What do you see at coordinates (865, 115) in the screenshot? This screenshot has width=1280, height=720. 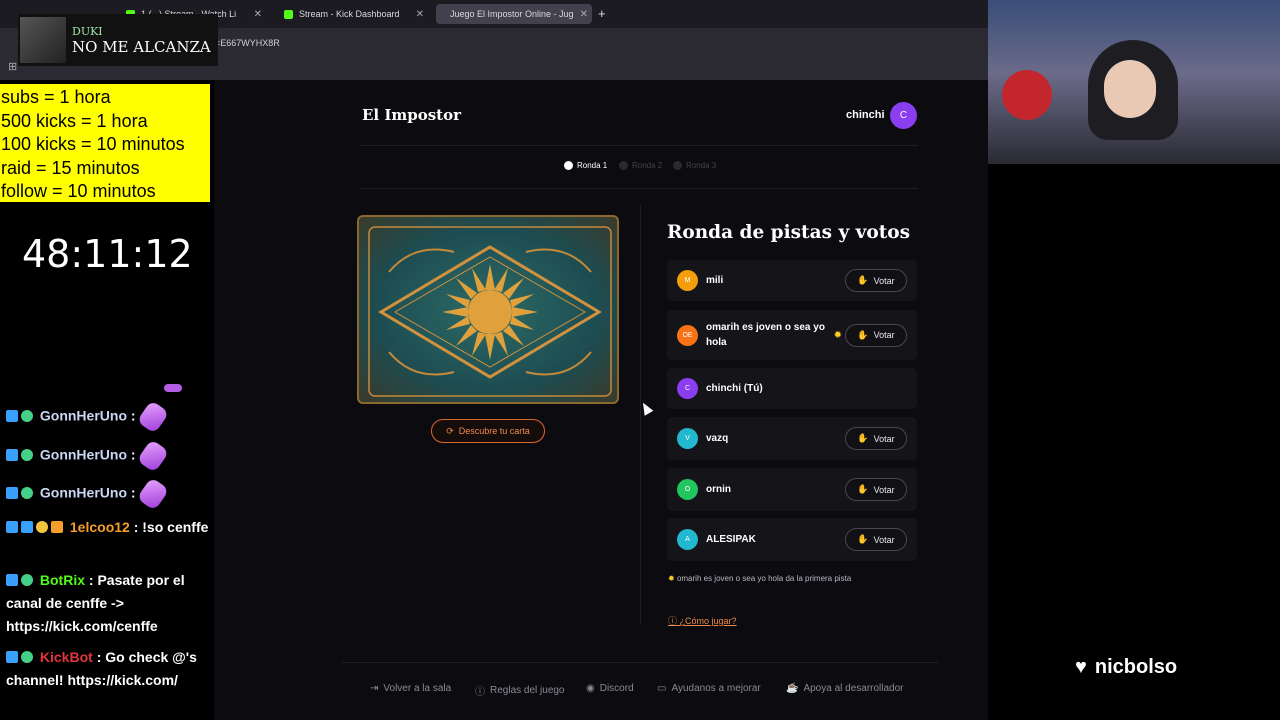 I see `user-name: chinchi` at bounding box center [865, 115].